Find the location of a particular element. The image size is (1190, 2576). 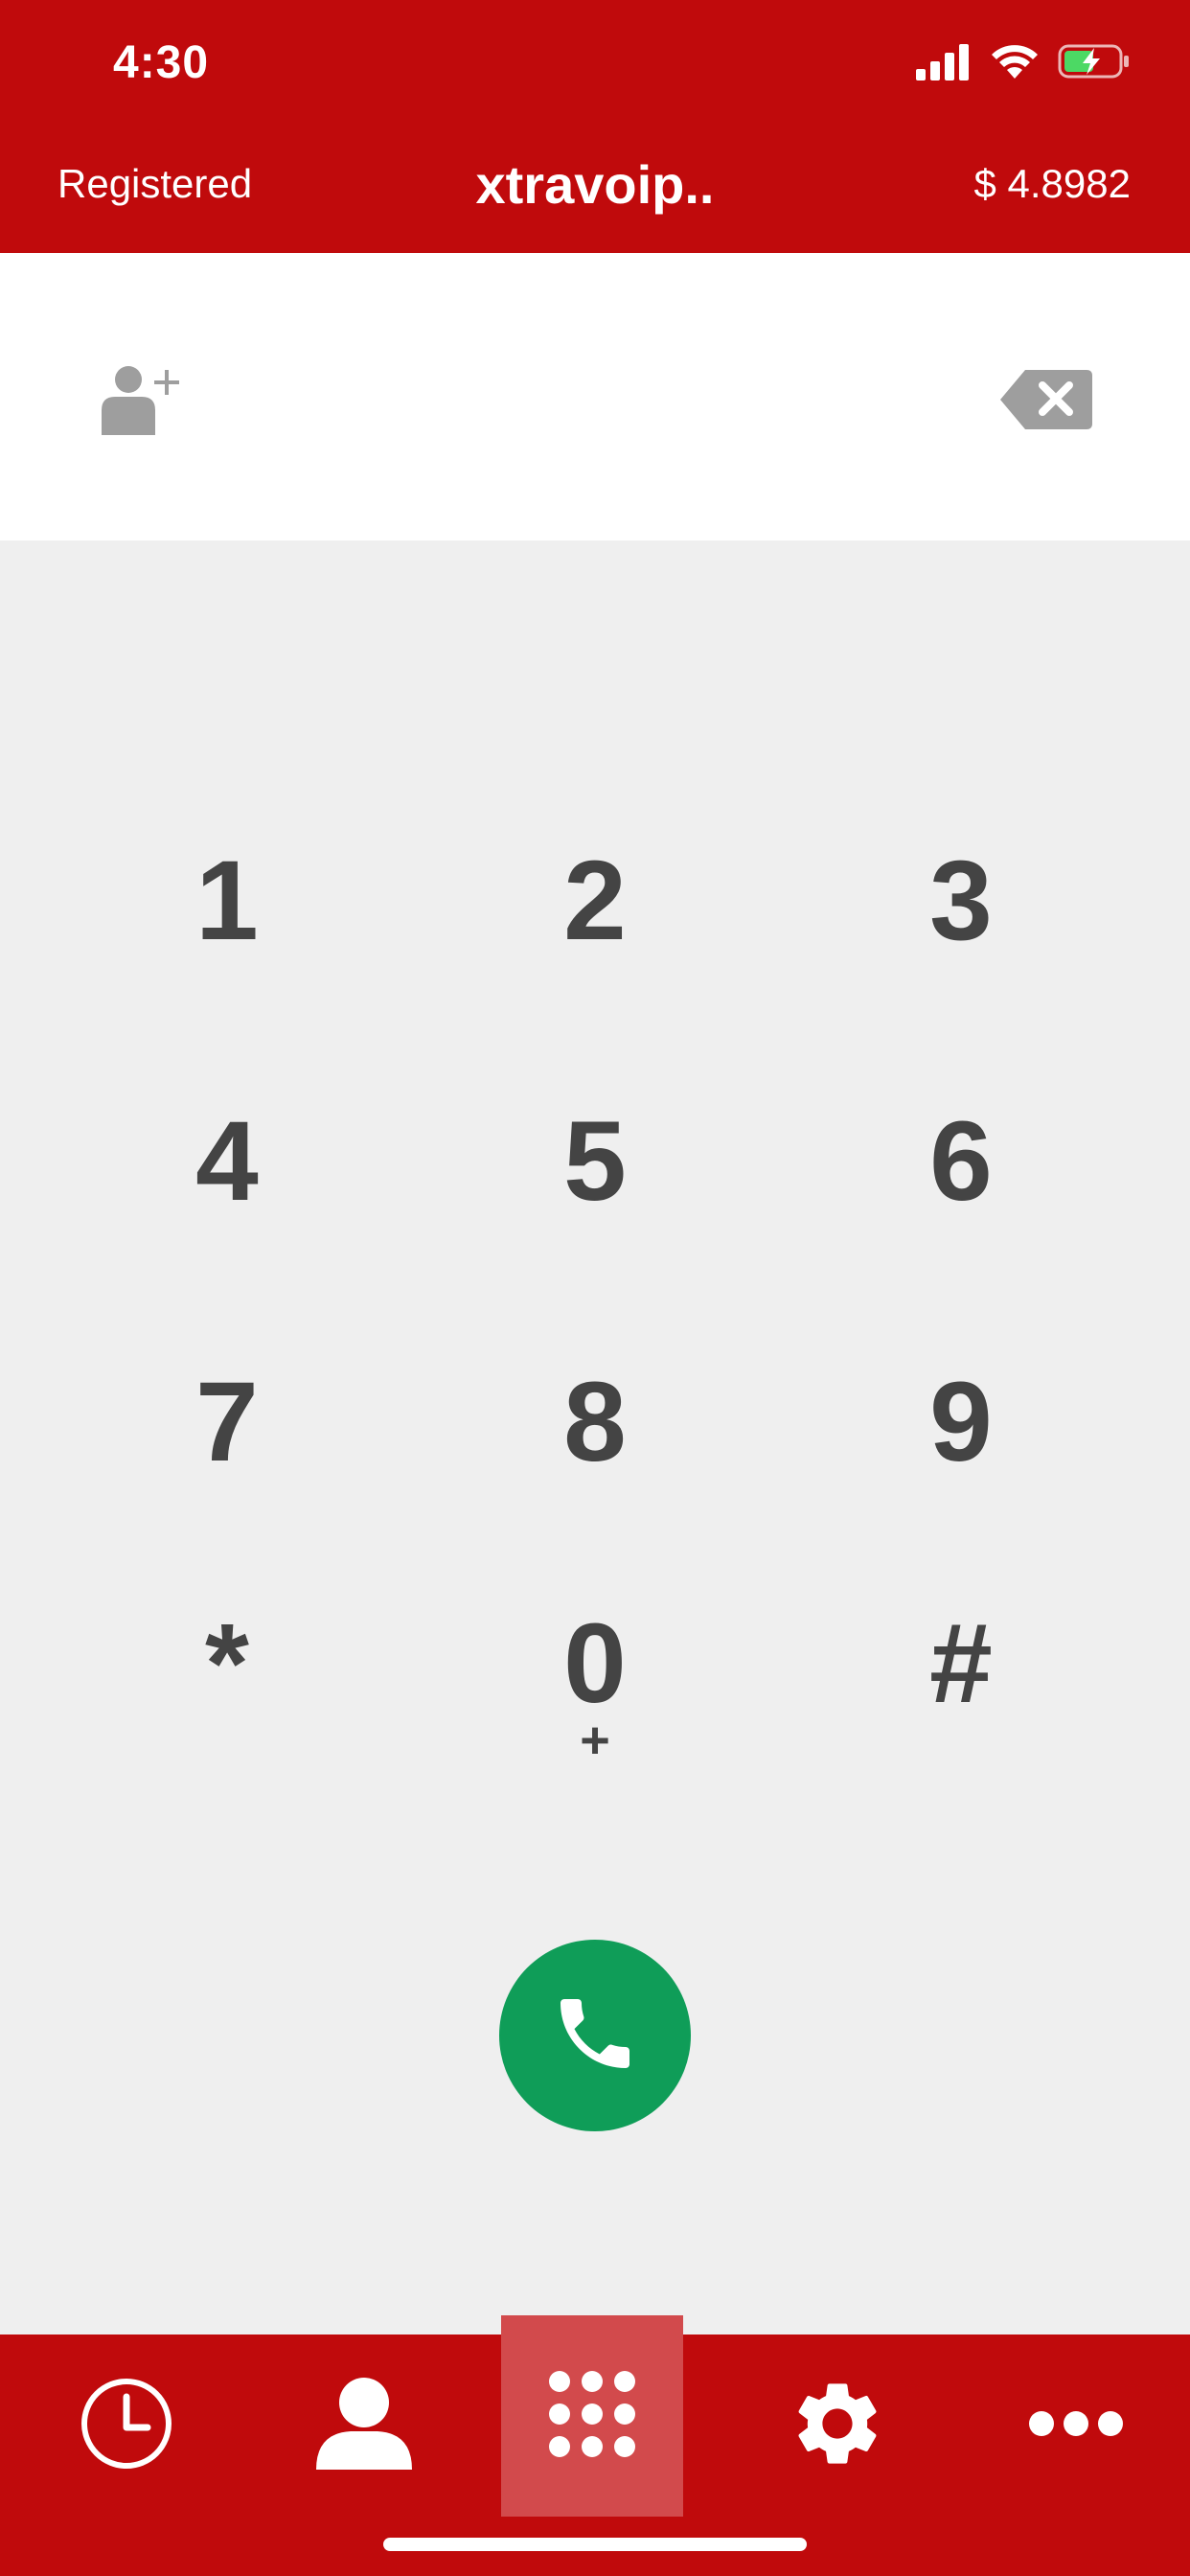

key-6: 6 is located at coordinates (961, 1161).